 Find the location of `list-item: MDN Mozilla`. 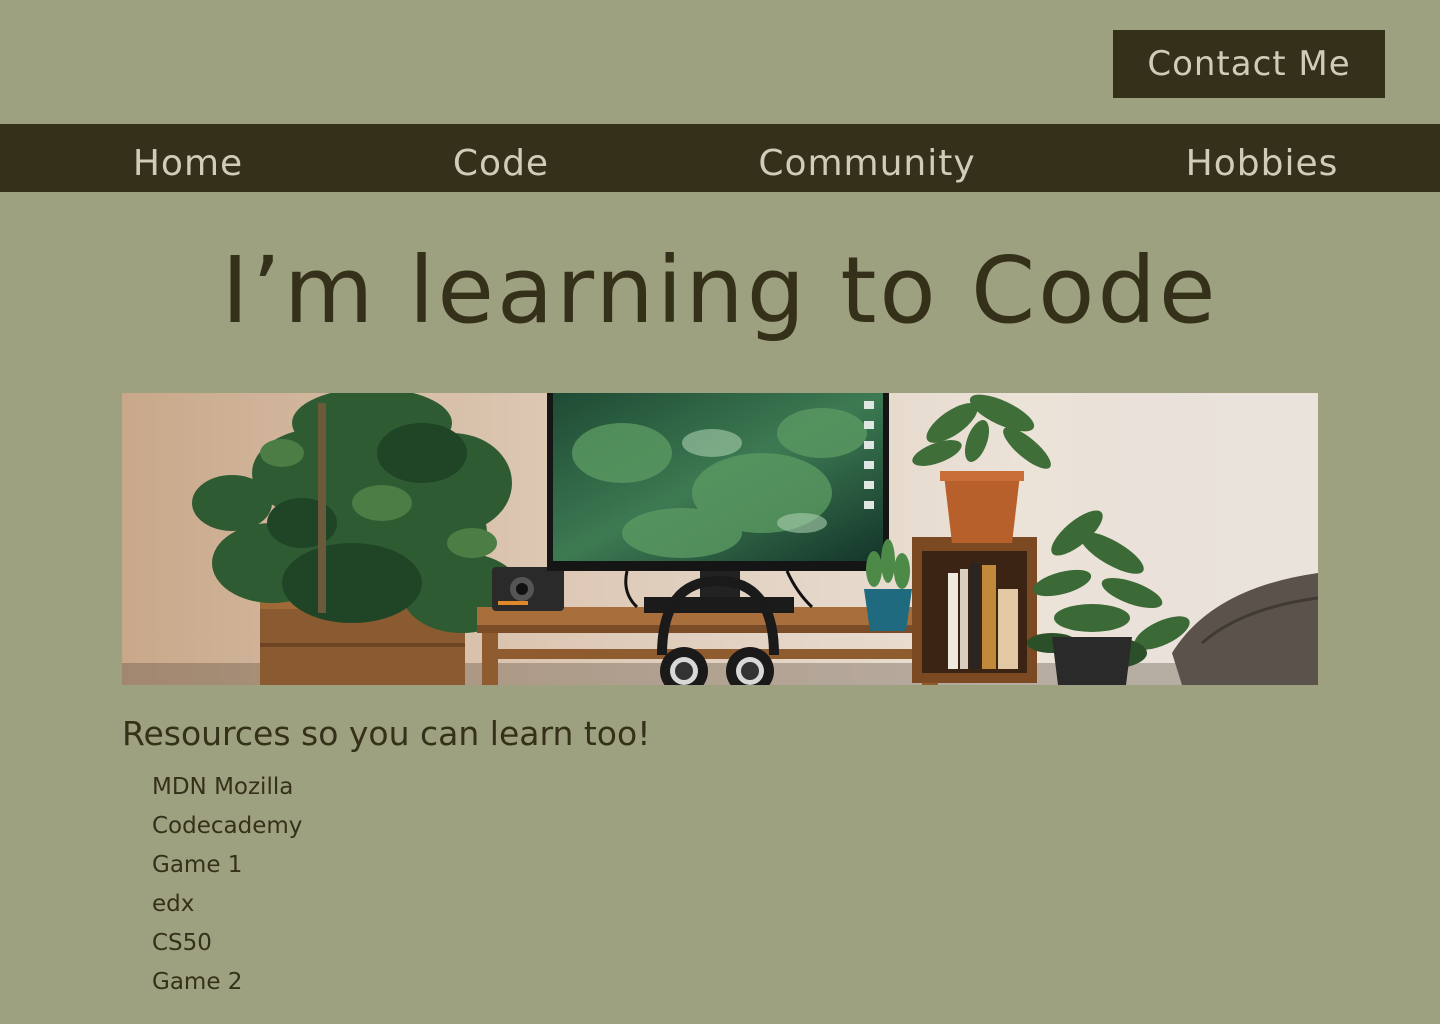

list-item: MDN Mozilla is located at coordinates (227, 787).